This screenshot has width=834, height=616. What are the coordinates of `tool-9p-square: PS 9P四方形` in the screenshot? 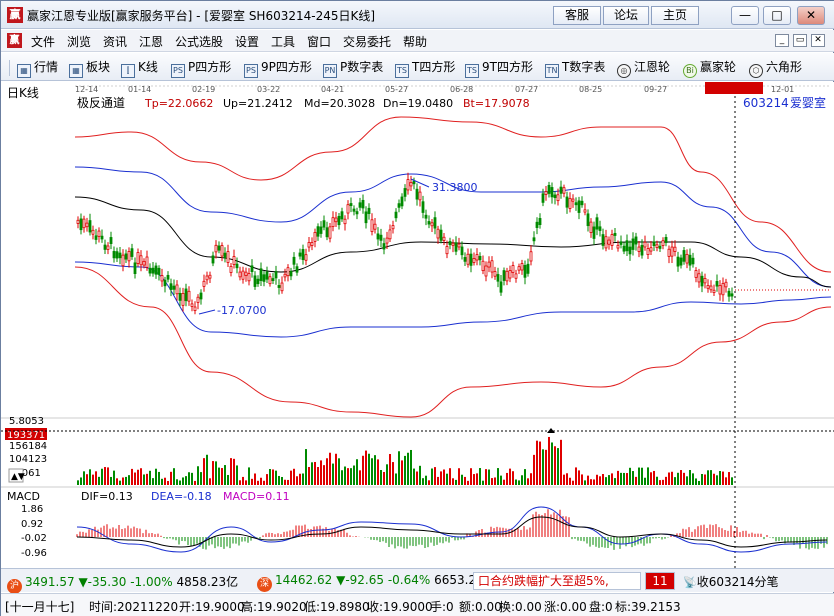 It's located at (278, 68).